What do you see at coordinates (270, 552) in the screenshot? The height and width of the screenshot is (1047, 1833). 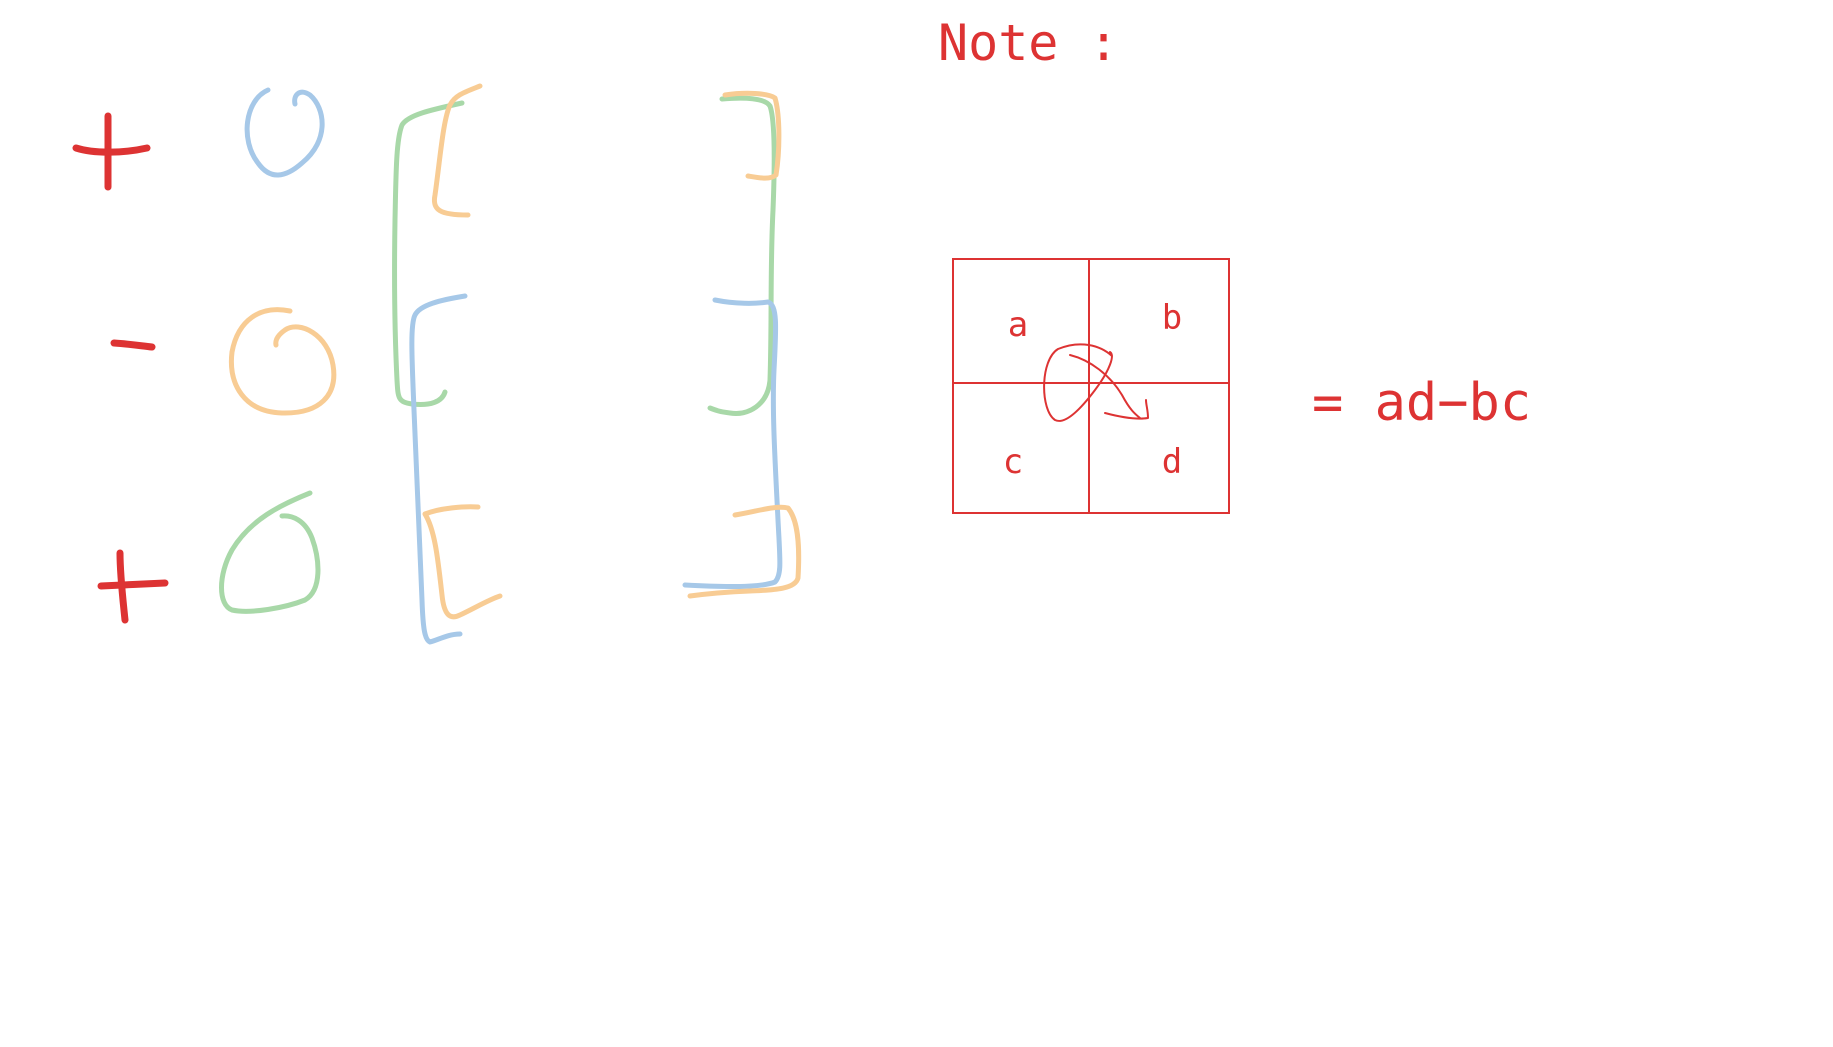 I see `cofactor-circle-row3` at bounding box center [270, 552].